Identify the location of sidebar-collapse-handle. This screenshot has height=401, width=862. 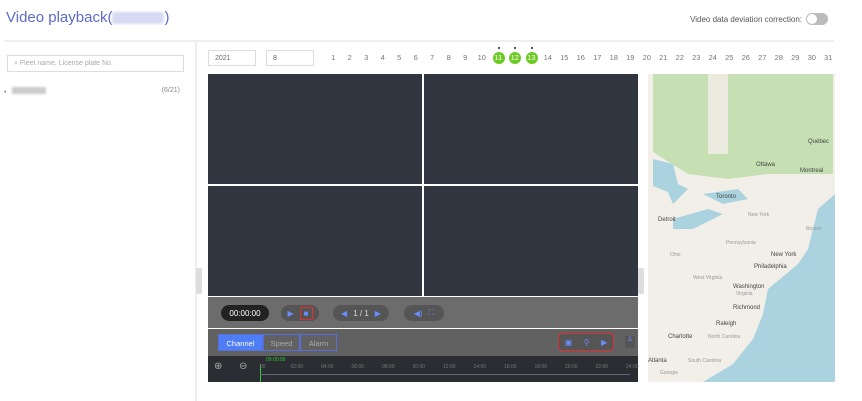
(199, 281).